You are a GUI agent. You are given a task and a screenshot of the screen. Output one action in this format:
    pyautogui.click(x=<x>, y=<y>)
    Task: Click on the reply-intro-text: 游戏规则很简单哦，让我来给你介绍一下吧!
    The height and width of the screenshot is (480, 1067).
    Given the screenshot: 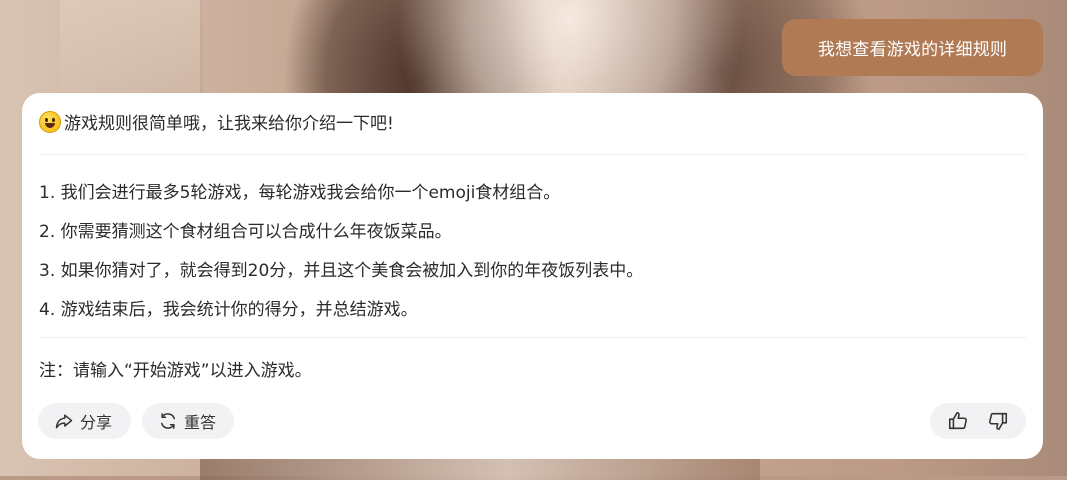 What is the action you would take?
    pyautogui.click(x=229, y=124)
    